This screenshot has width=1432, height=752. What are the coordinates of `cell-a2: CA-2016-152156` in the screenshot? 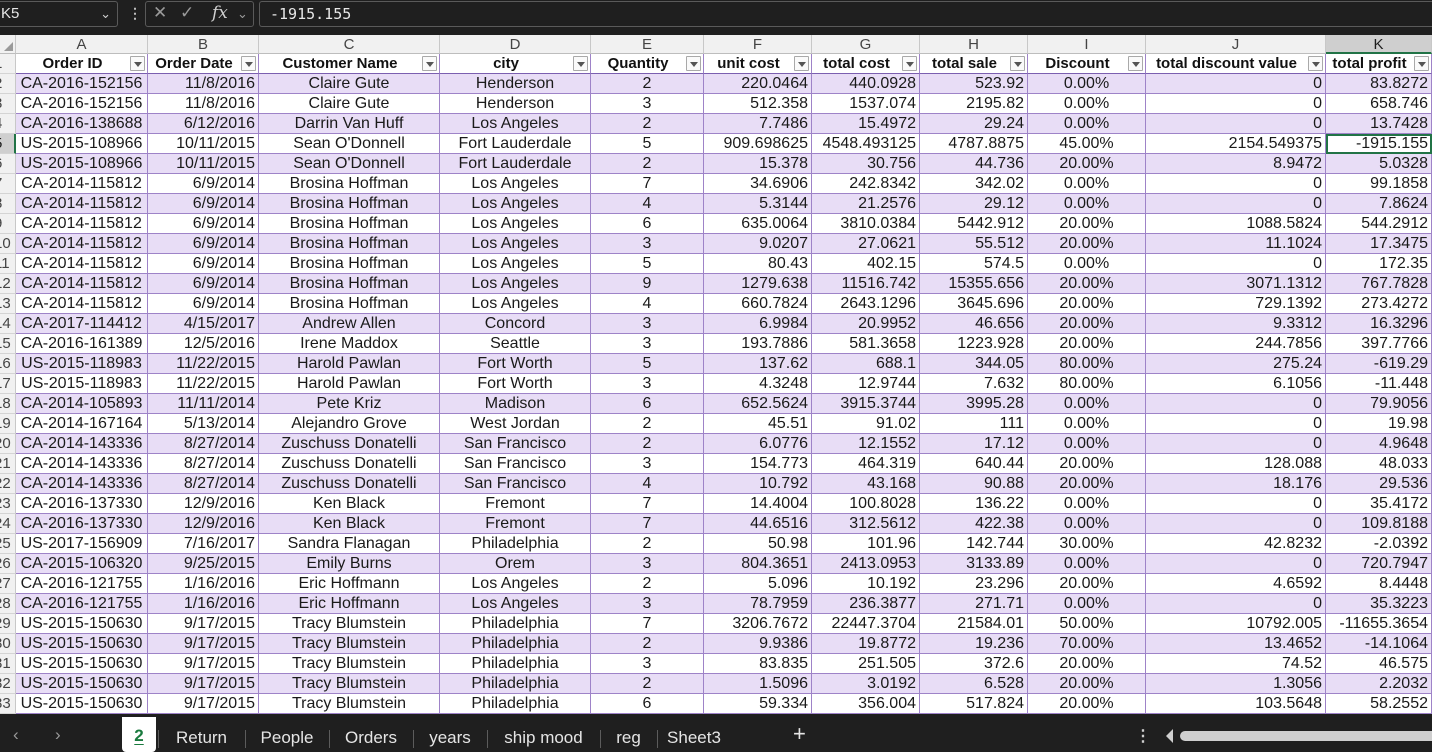 It's located at (82, 84).